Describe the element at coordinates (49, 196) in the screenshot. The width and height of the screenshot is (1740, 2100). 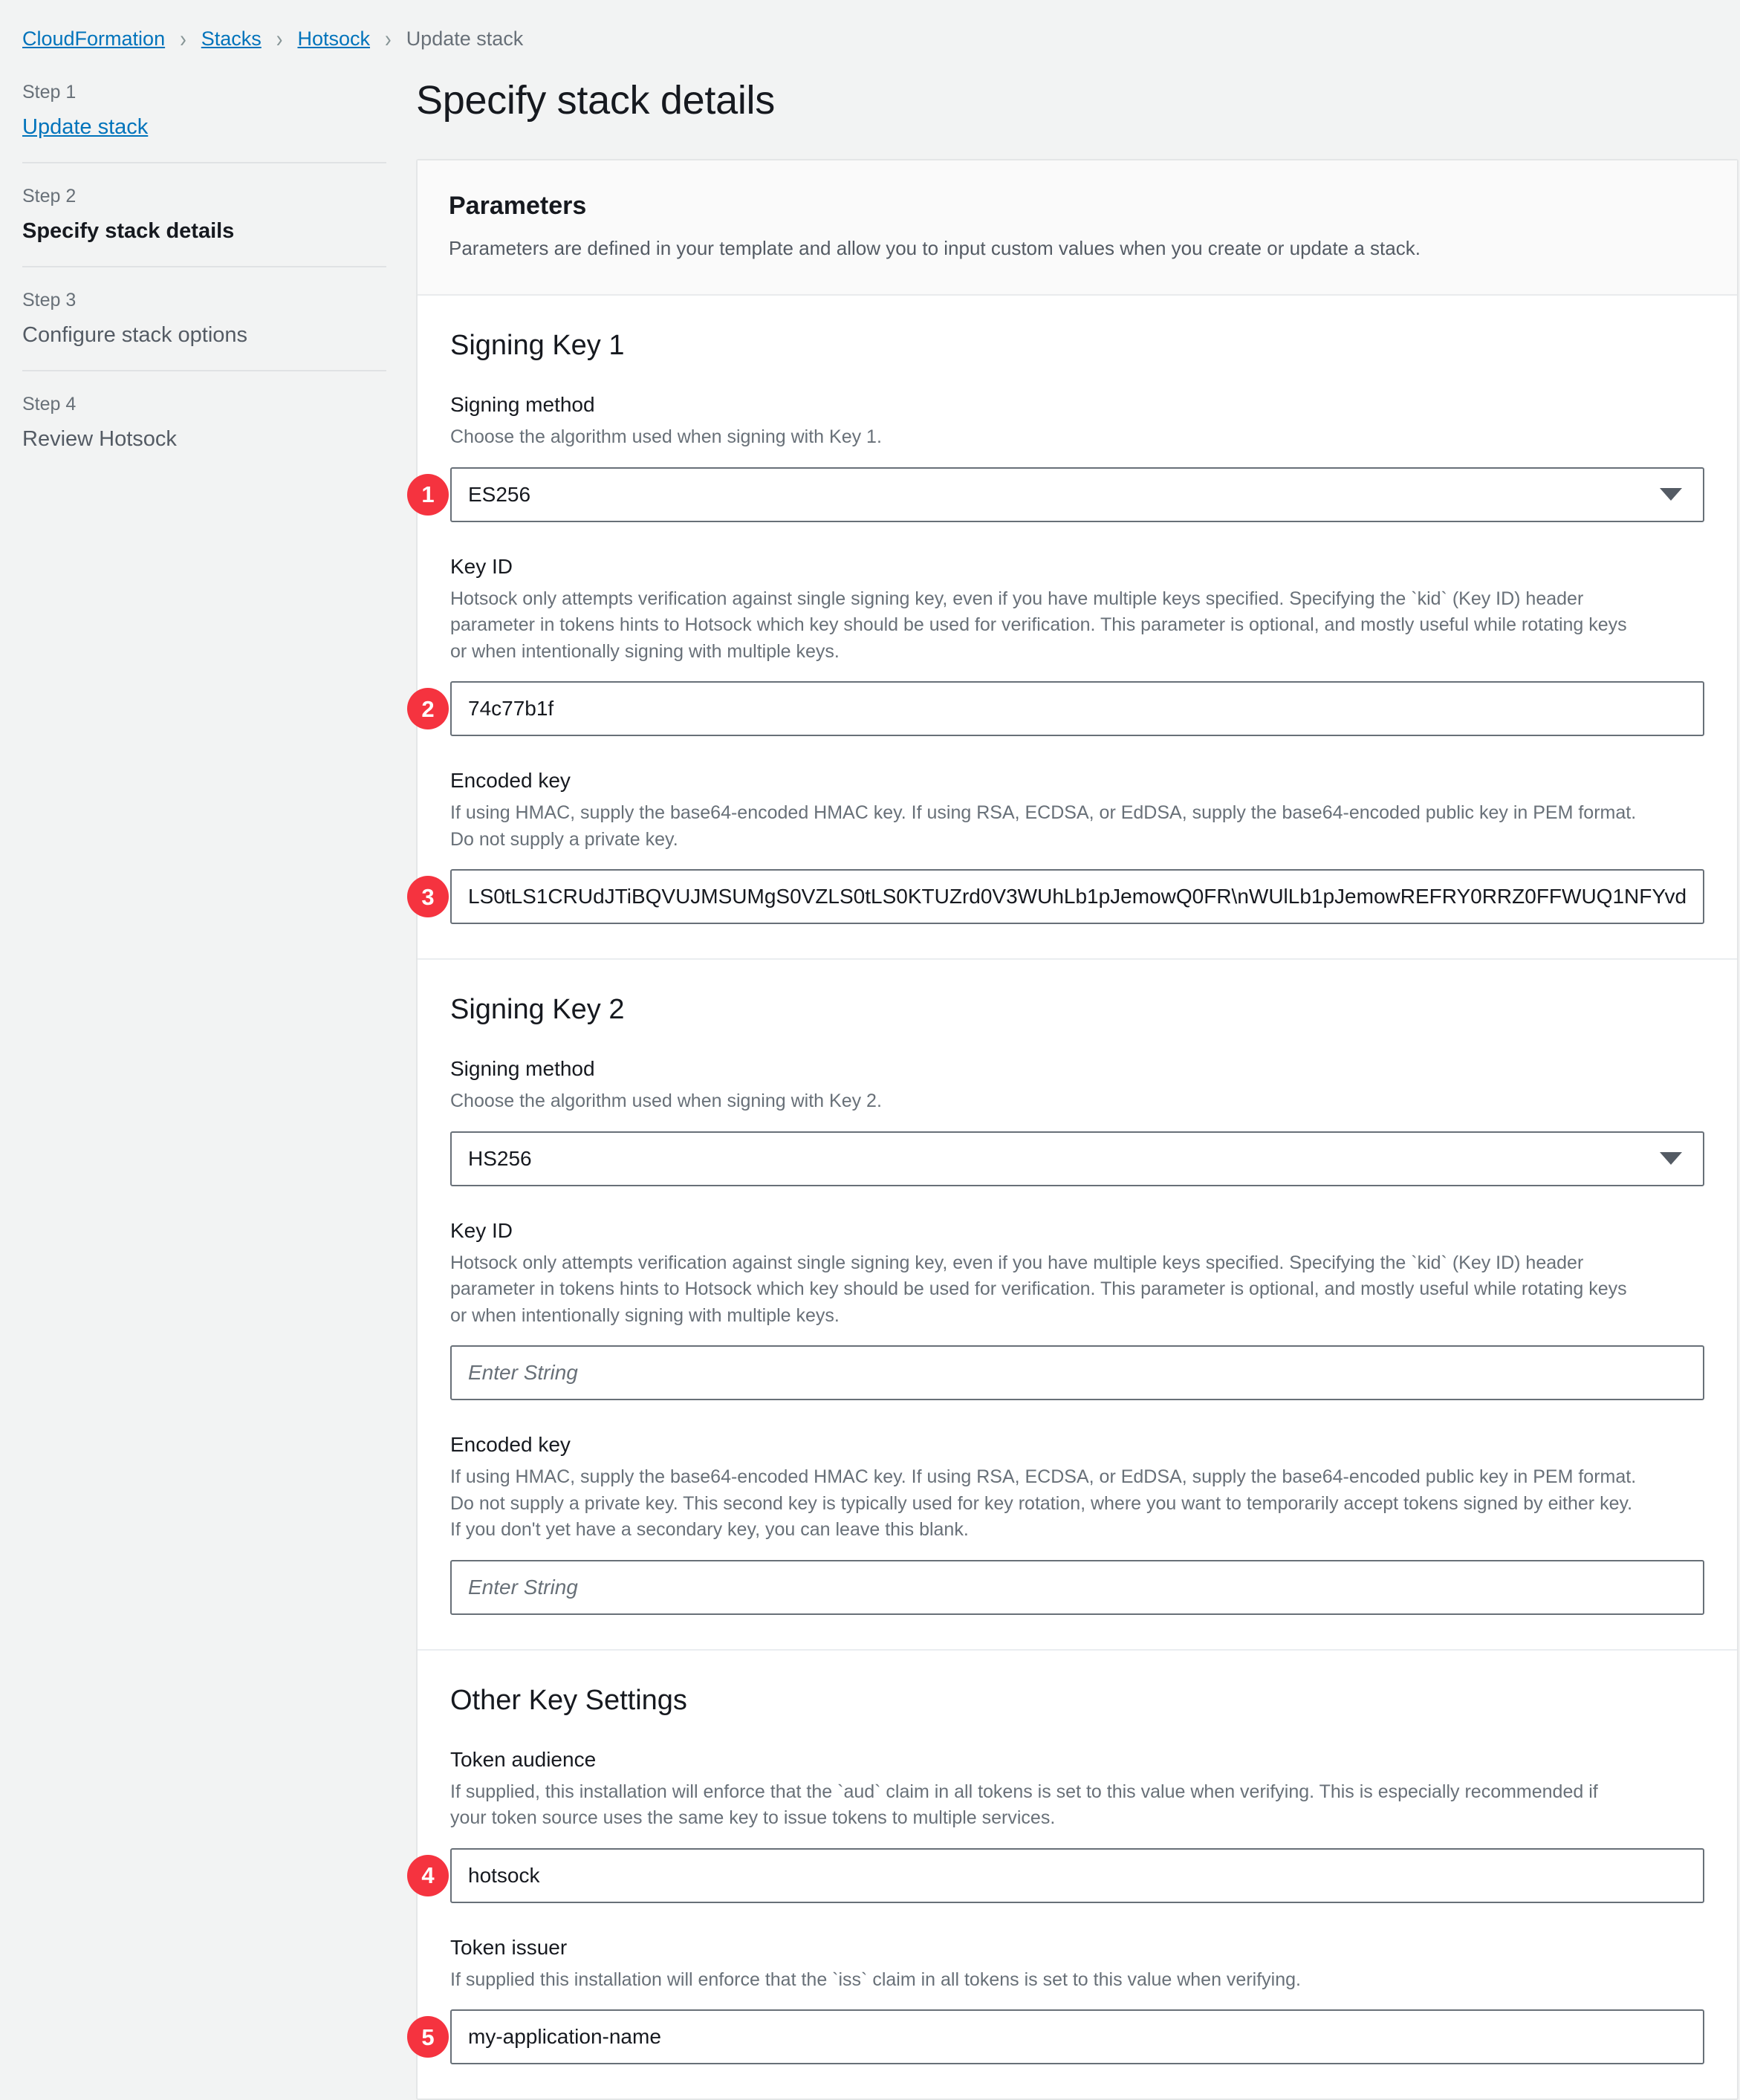
I see `sidebar-step-kicker: Step 2` at that location.